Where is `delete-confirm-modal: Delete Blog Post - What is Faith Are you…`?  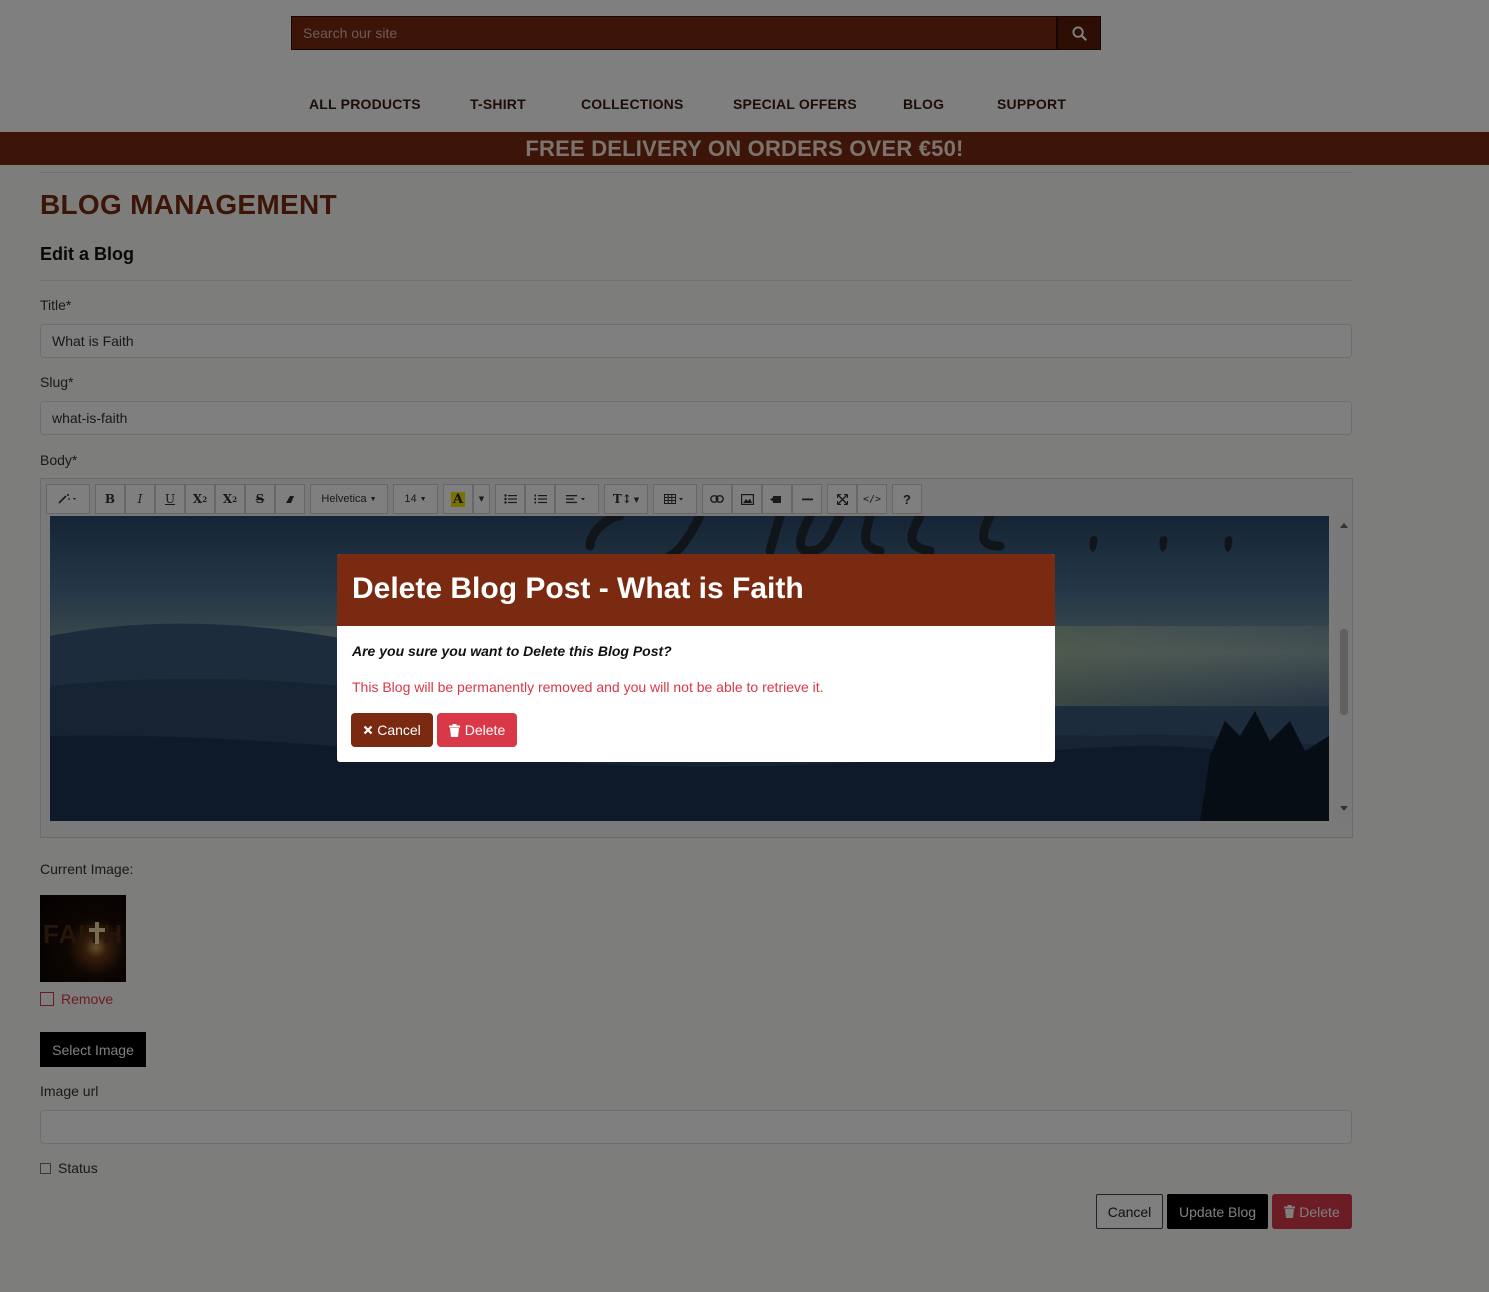 delete-confirm-modal: Delete Blog Post - What is Faith Are you… is located at coordinates (696, 658).